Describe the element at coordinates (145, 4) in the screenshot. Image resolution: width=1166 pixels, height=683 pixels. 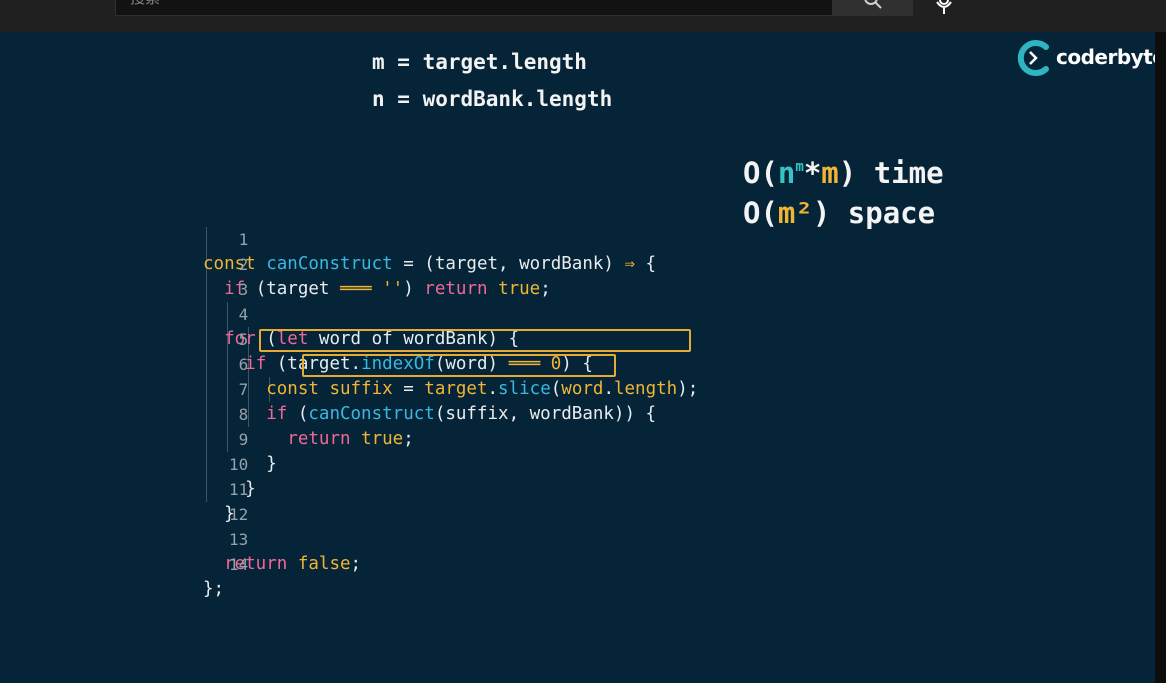
I see `search-placeholder: 搜索` at that location.